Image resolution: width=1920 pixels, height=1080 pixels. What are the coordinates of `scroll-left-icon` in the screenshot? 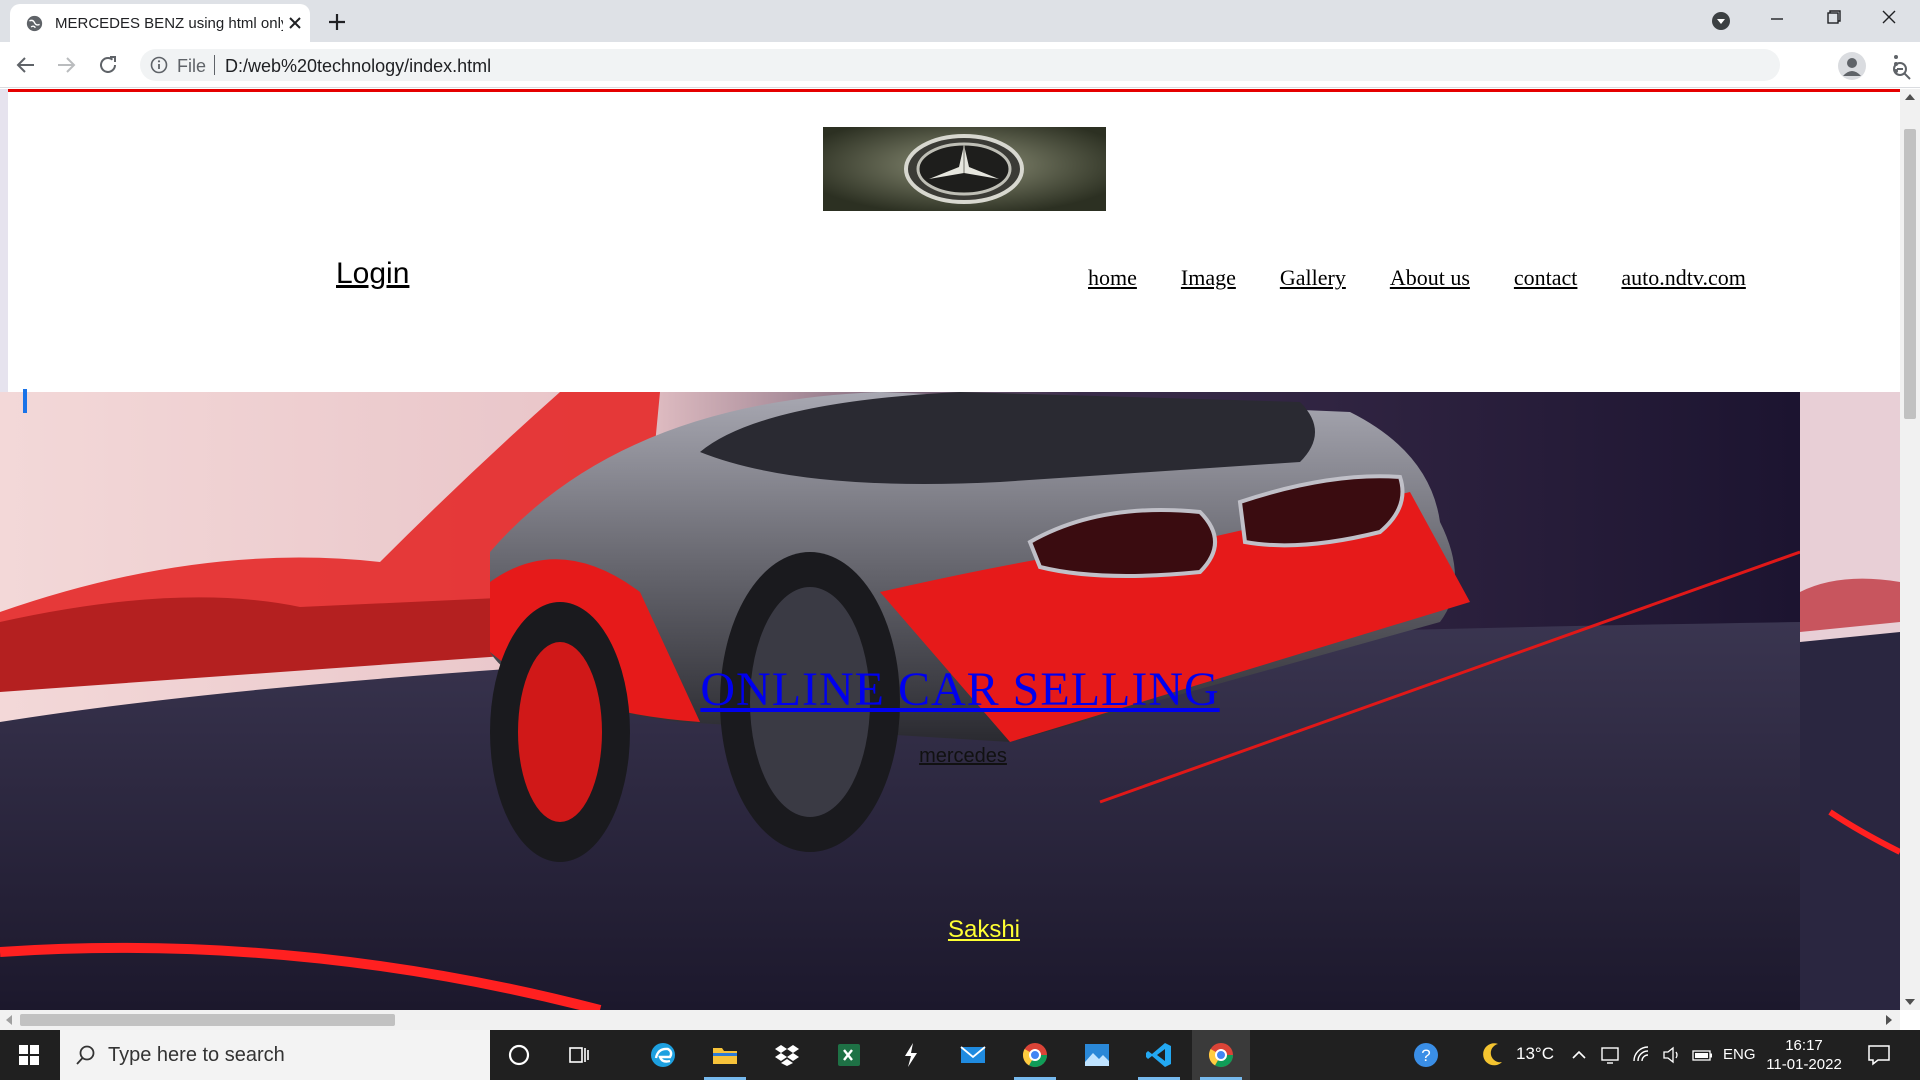 It's located at (9, 1020).